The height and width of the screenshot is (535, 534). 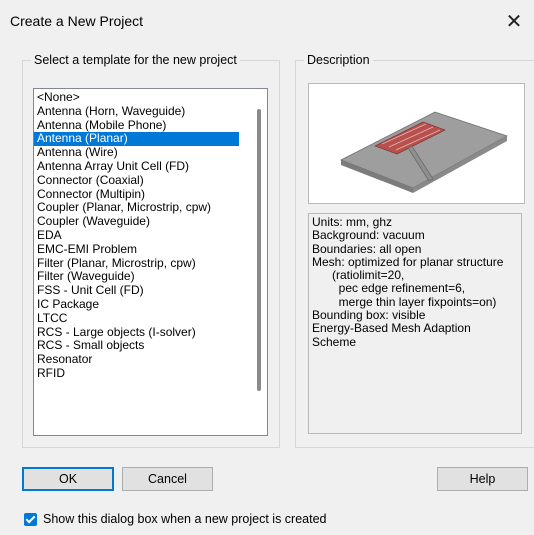 What do you see at coordinates (150, 332) in the screenshot?
I see `template-list-item: RCS - Large objects (I-solver)` at bounding box center [150, 332].